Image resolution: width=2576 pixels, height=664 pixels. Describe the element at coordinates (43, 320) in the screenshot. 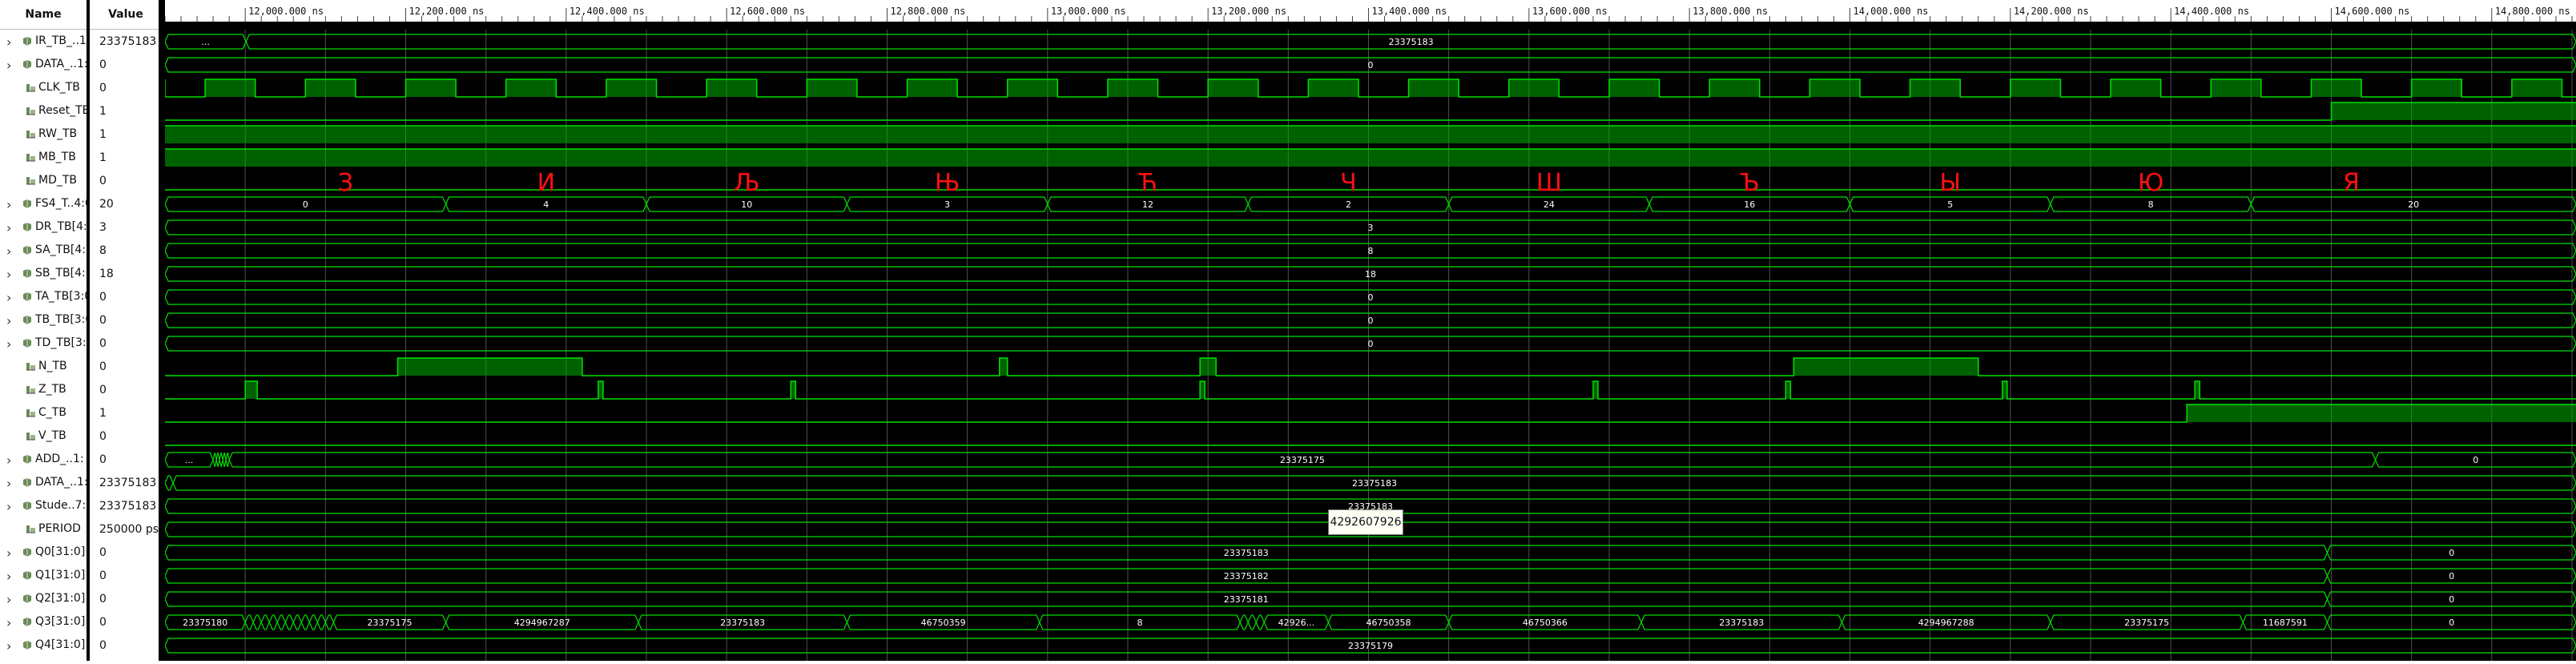

I see `signal-row: › TB_TB[3:0` at that location.